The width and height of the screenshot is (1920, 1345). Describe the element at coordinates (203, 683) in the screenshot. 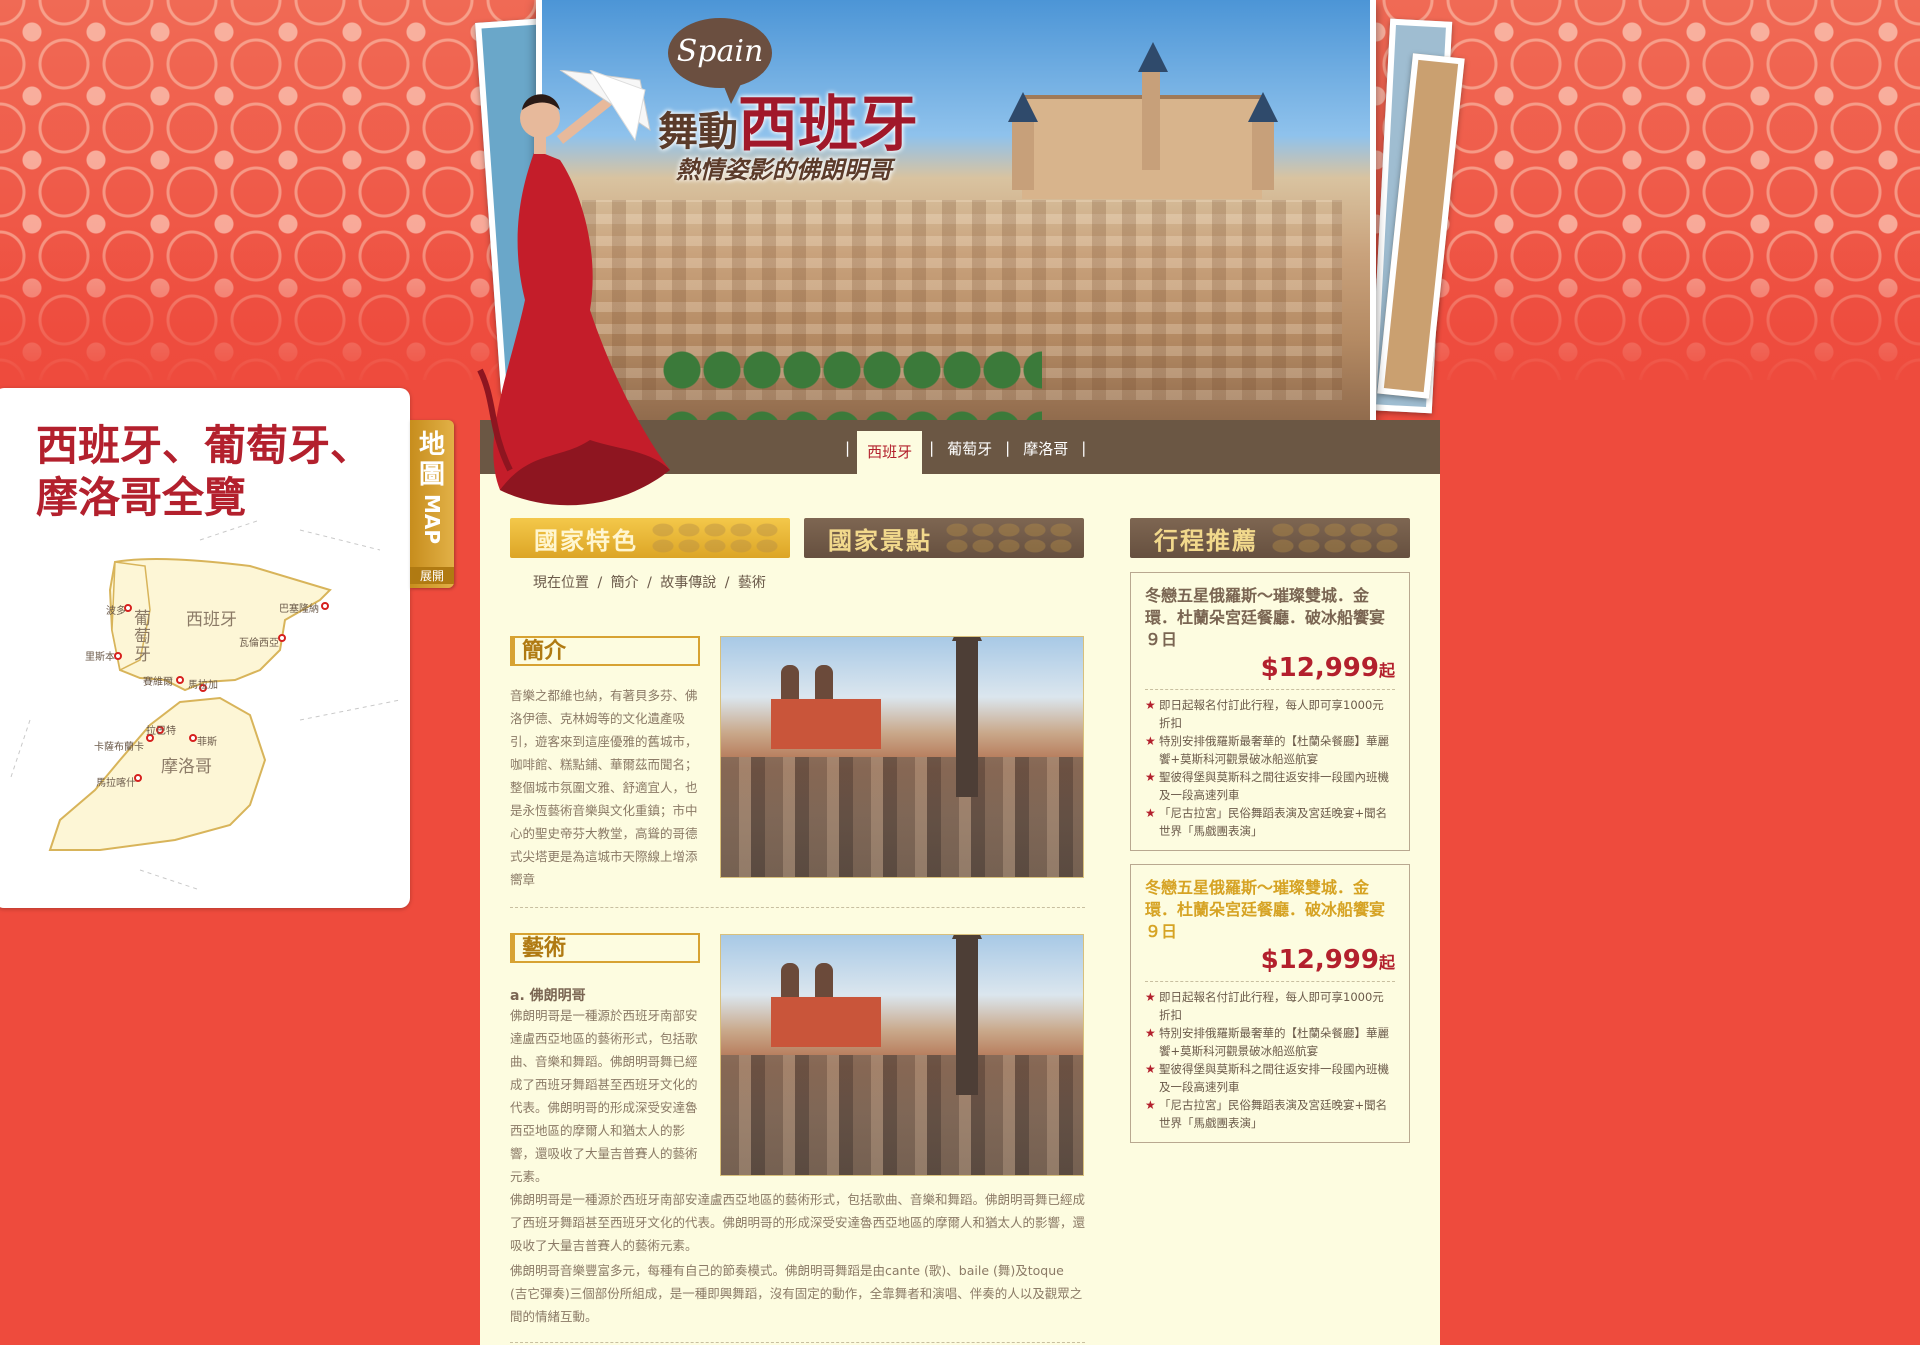

I see `map-city-malaga: 馬拉加` at that location.